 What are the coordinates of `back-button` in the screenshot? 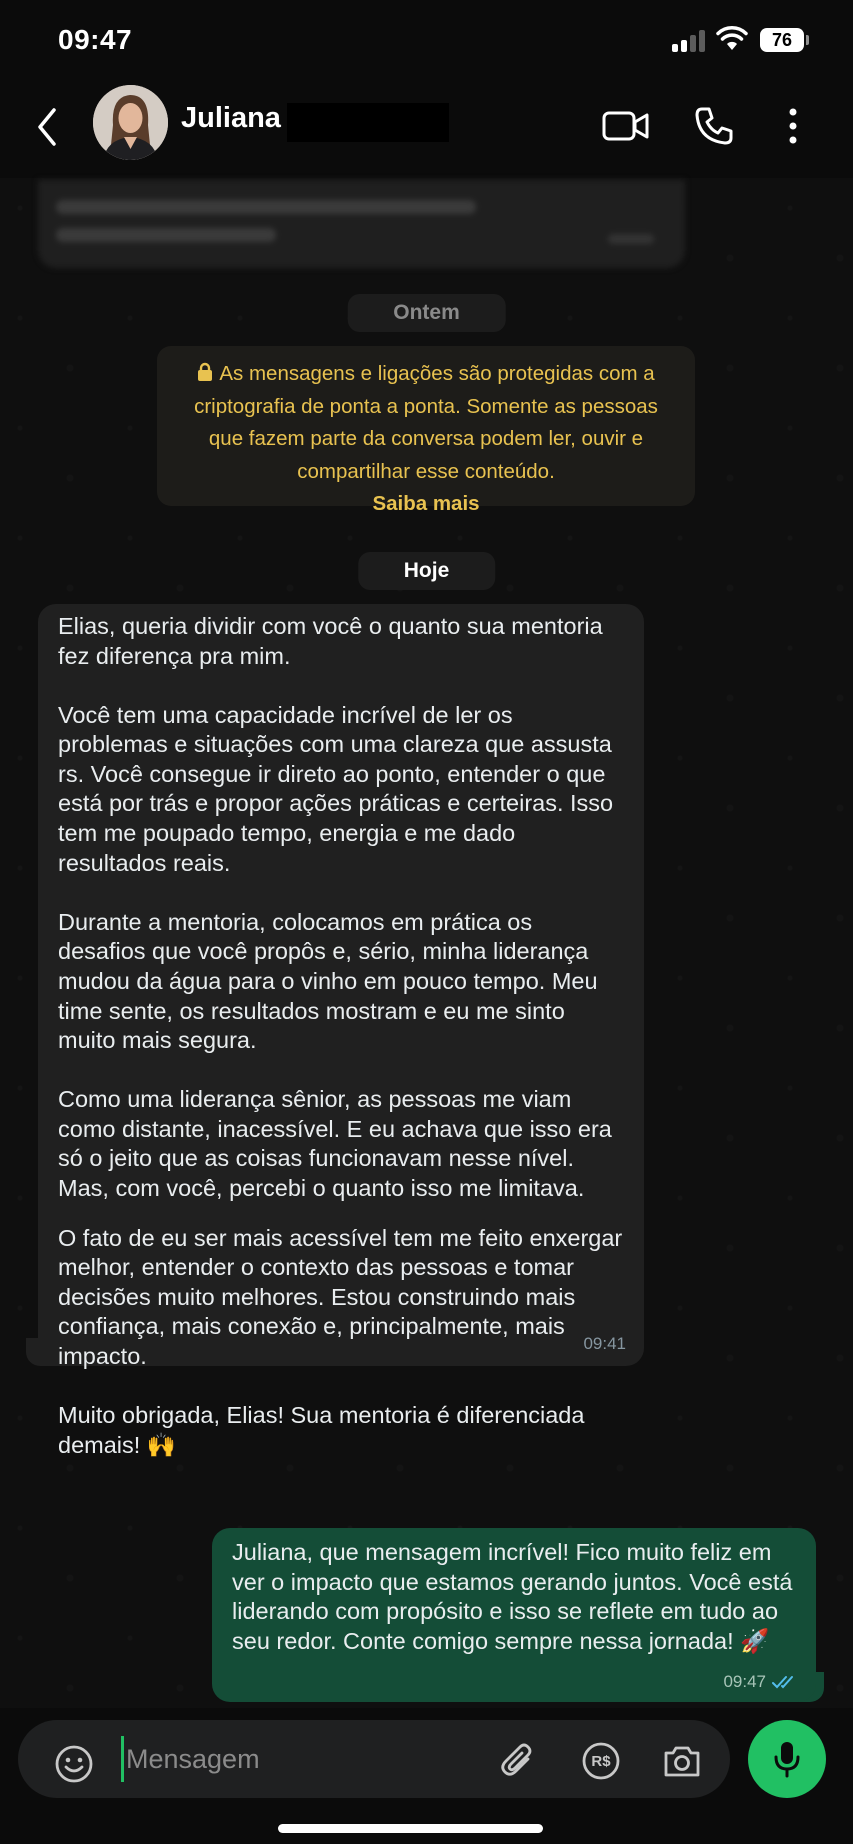 It's located at (48, 127).